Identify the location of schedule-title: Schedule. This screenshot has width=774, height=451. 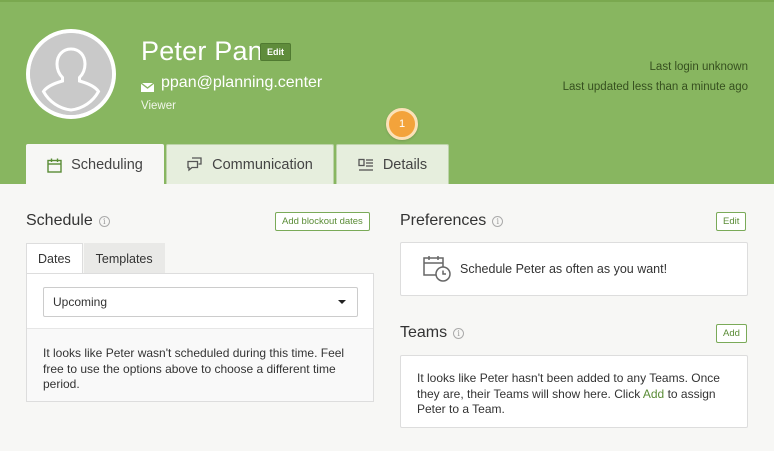
(59, 220).